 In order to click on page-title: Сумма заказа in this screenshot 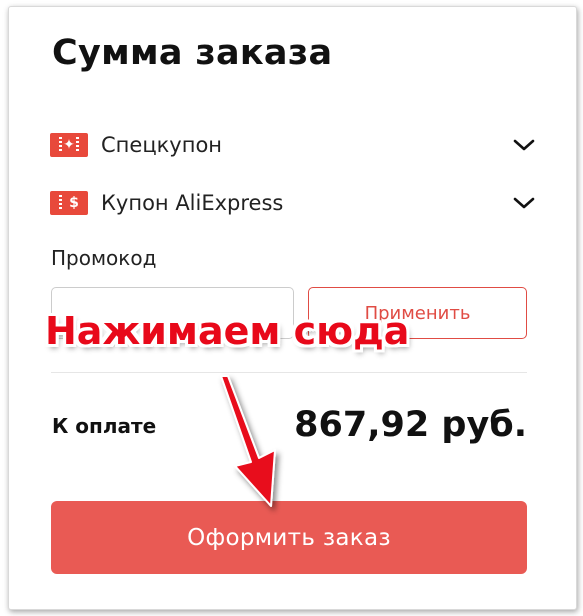, I will do `click(192, 53)`.